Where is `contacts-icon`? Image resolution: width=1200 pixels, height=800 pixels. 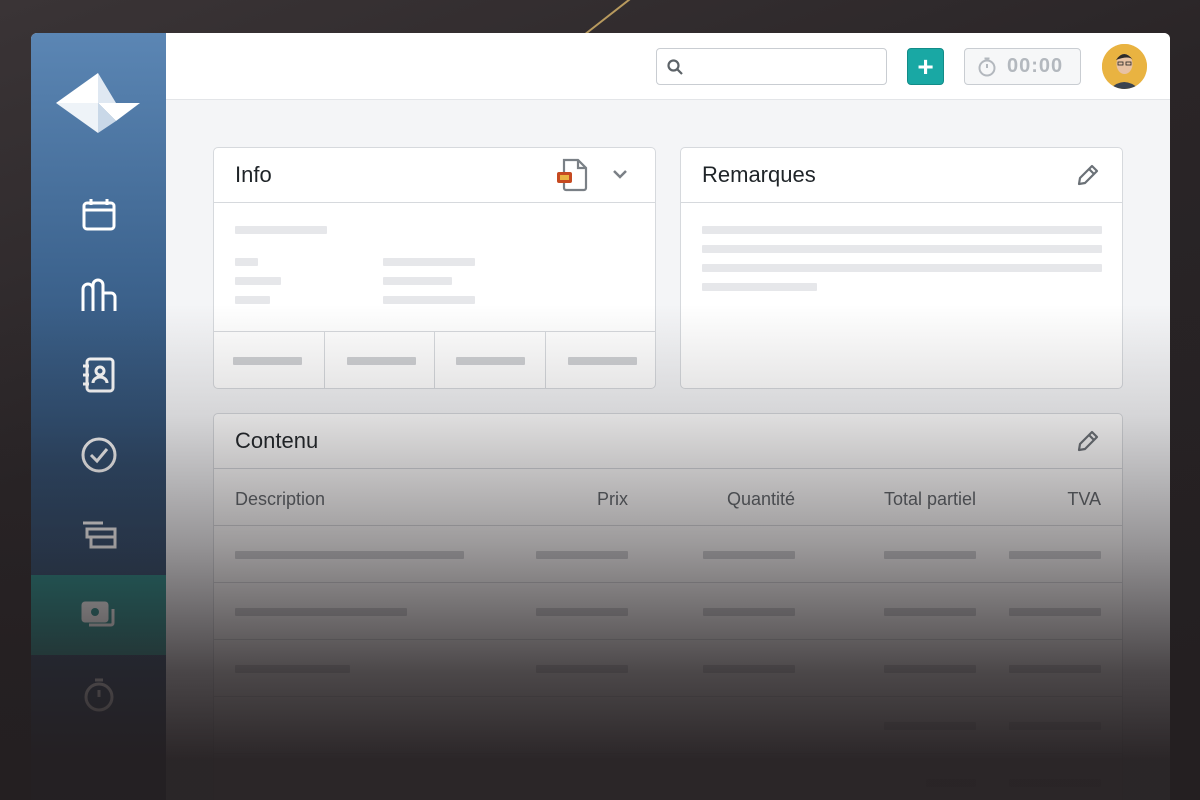
contacts-icon is located at coordinates (98, 375).